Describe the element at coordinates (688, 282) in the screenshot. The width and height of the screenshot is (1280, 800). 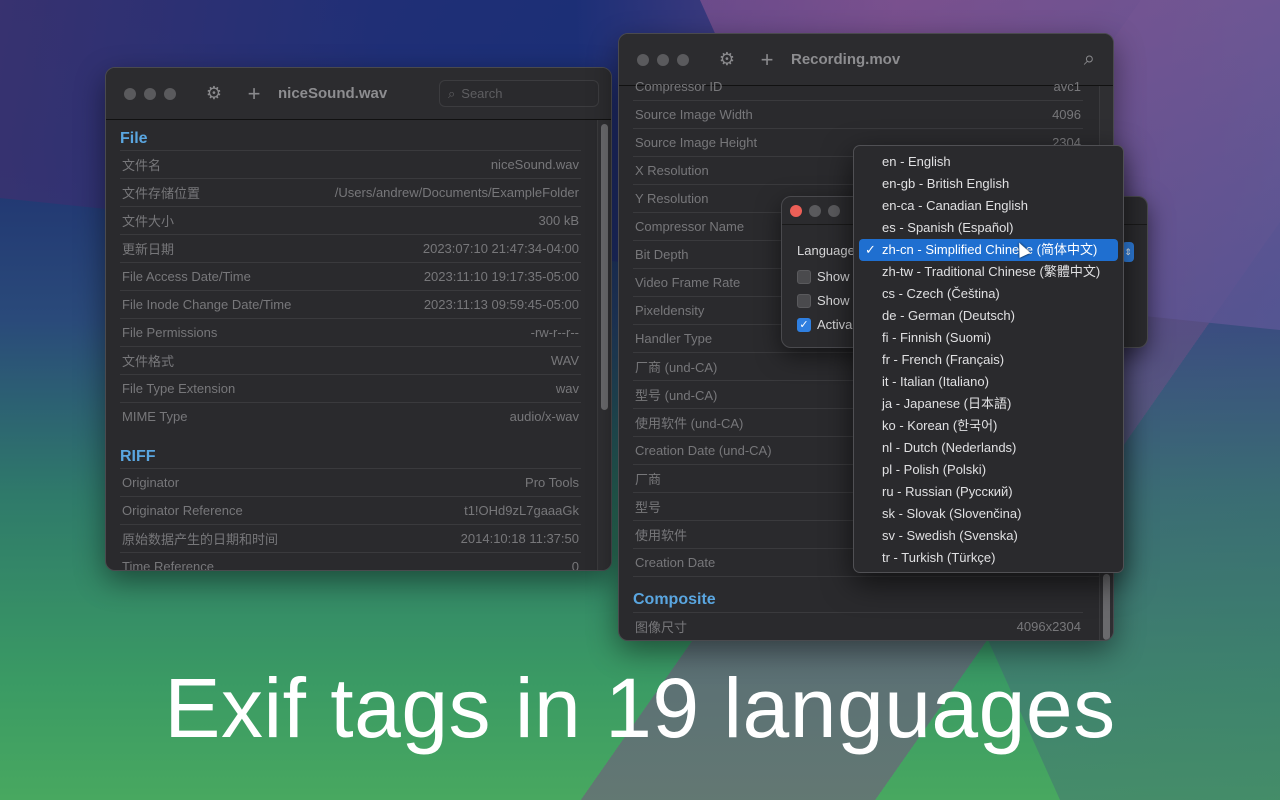
I see `tag-name: Video Frame Rate` at that location.